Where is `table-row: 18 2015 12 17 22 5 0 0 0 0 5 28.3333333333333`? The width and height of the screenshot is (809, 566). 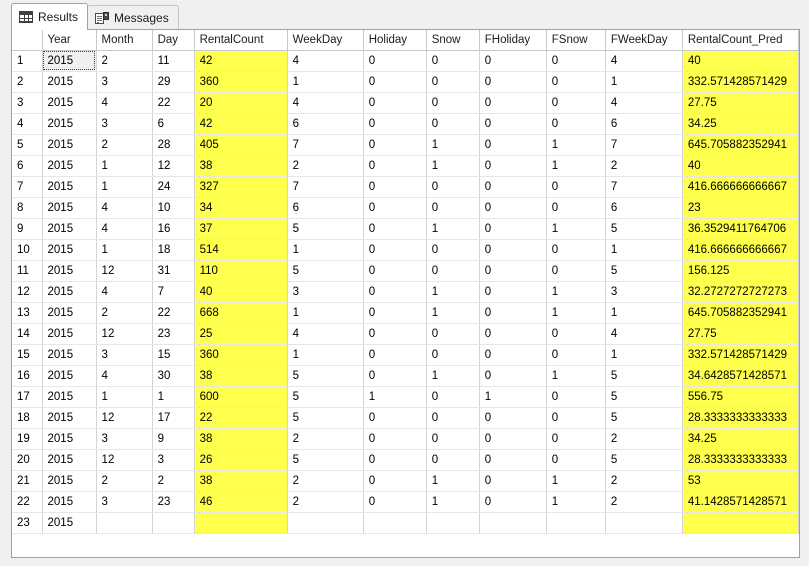
table-row: 18 2015 12 17 22 5 0 0 0 0 5 28.3333333333333 is located at coordinates (405, 418).